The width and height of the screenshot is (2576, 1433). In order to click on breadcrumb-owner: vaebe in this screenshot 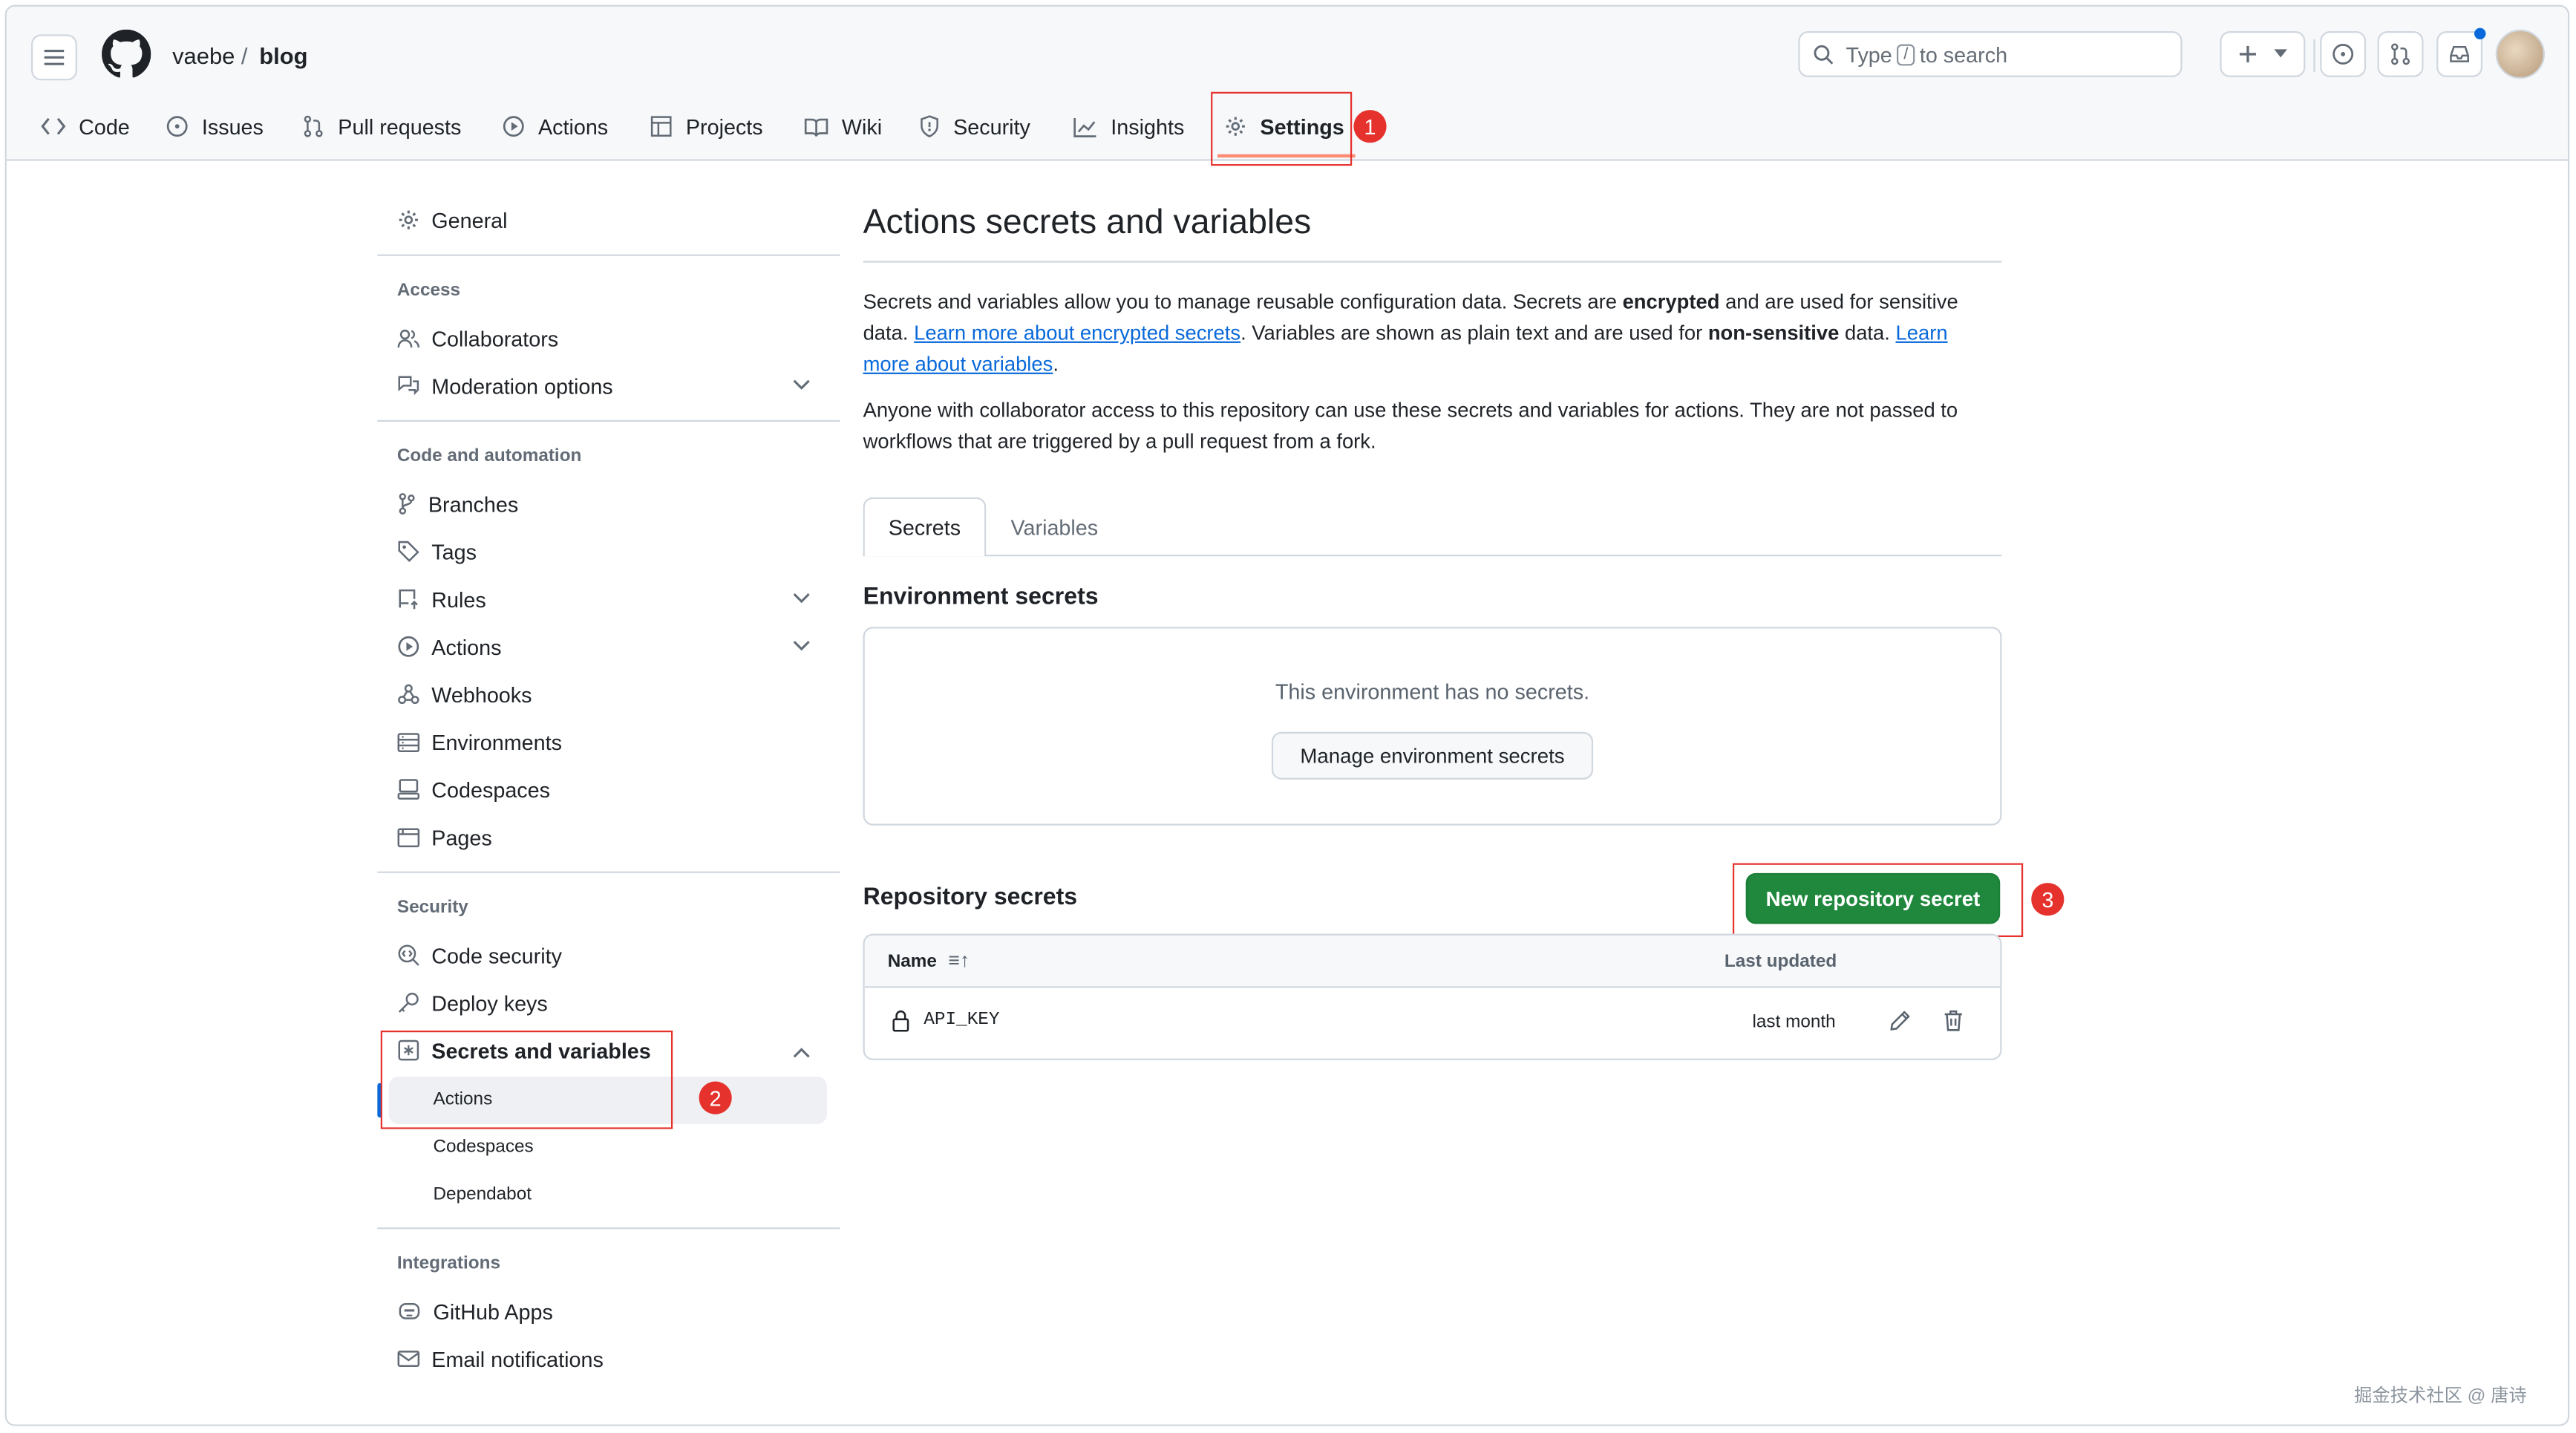, I will do `click(203, 55)`.